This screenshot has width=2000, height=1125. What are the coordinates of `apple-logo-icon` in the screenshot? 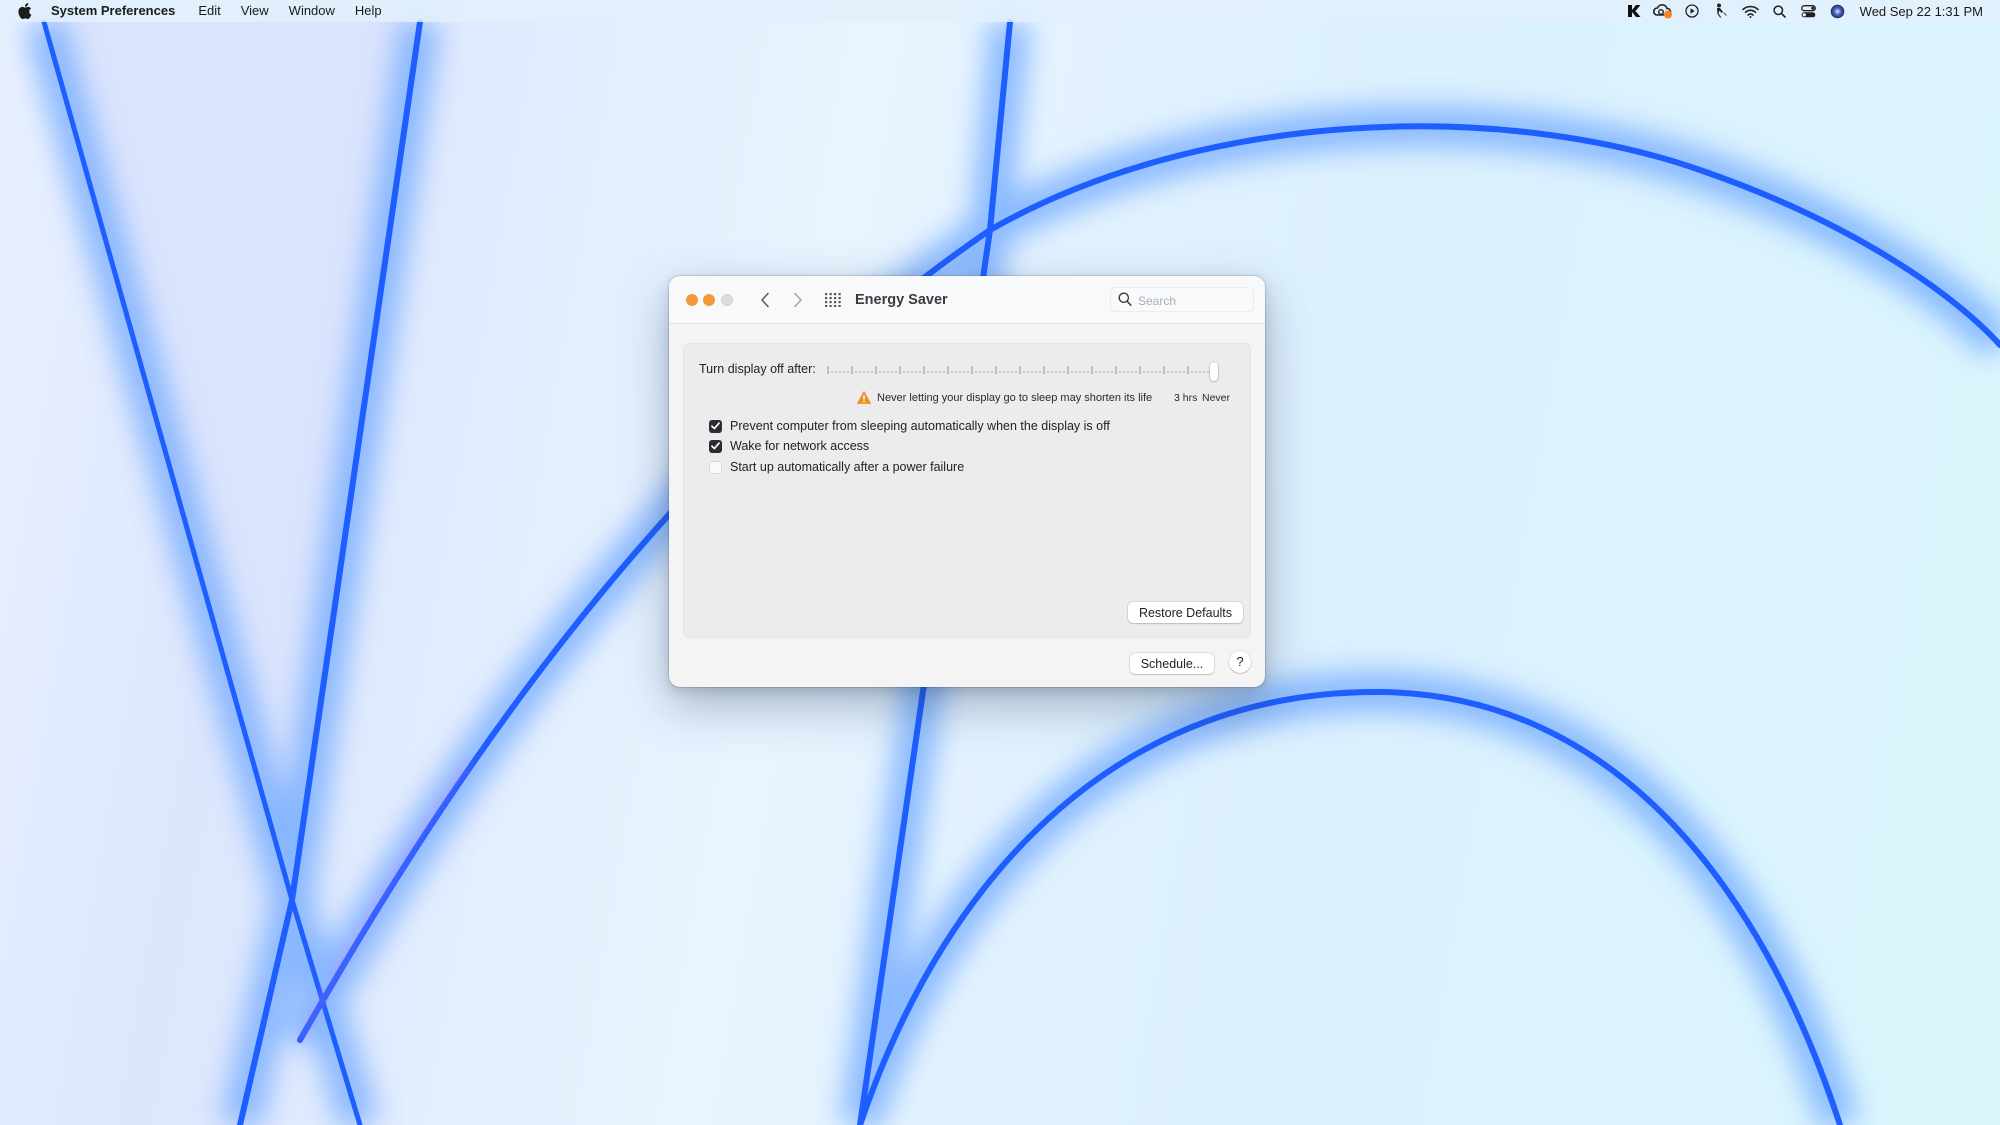 It's located at (25, 11).